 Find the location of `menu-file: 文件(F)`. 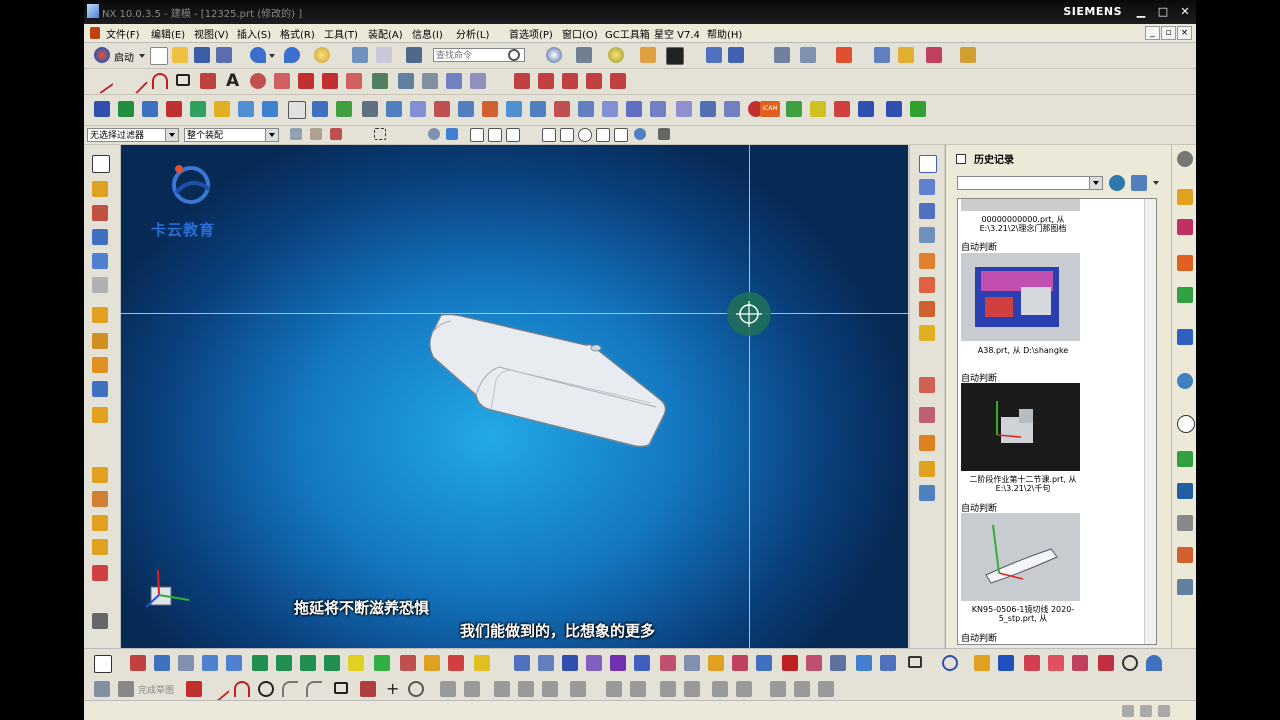

menu-file: 文件(F) is located at coordinates (123, 33).